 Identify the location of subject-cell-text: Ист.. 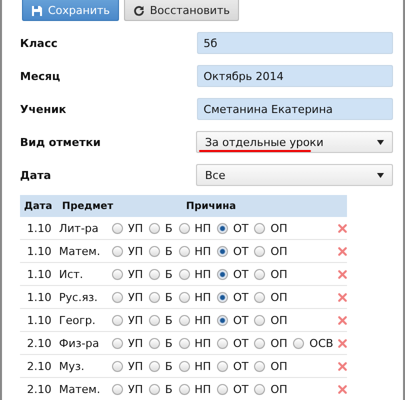
(71, 274).